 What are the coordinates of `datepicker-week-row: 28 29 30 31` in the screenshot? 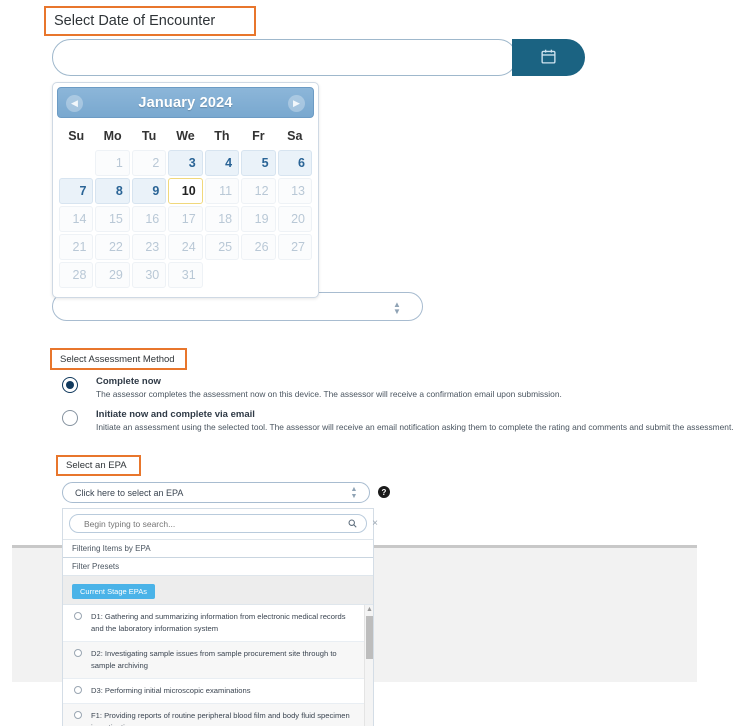 It's located at (185, 275).